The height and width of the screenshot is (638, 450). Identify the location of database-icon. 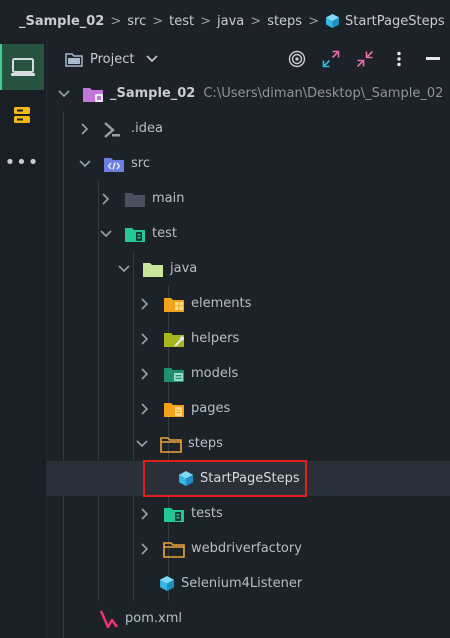
(22, 115).